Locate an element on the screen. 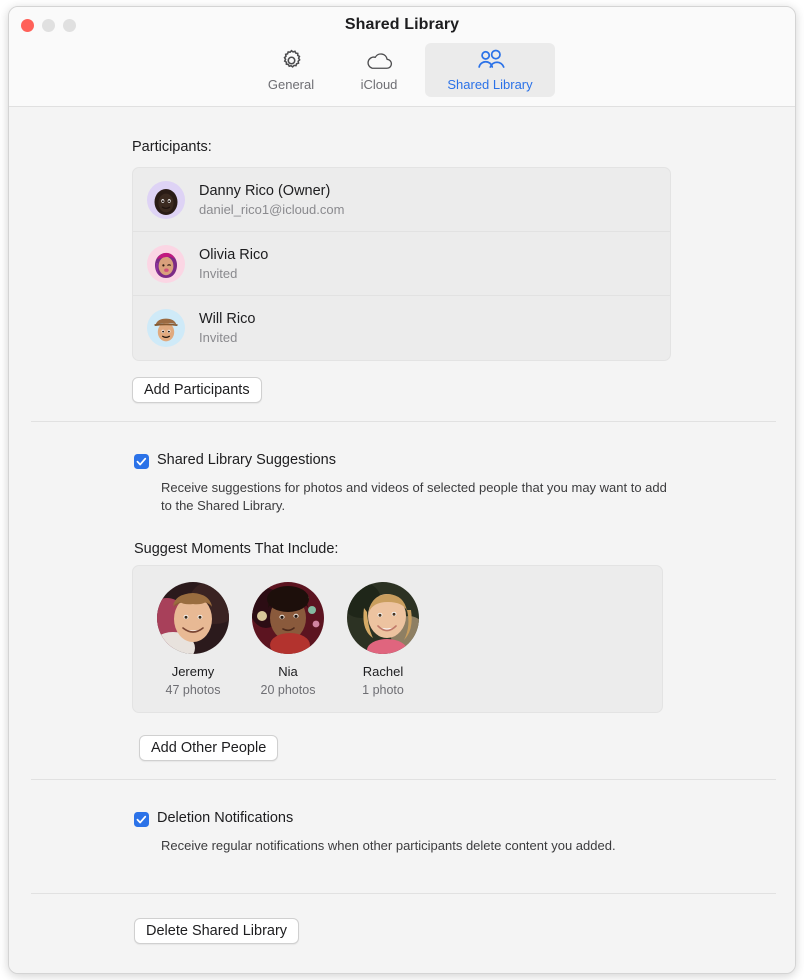 Image resolution: width=804 pixels, height=980 pixels. toolbar-tabs: General iCloud Shared Library is located at coordinates (402, 70).